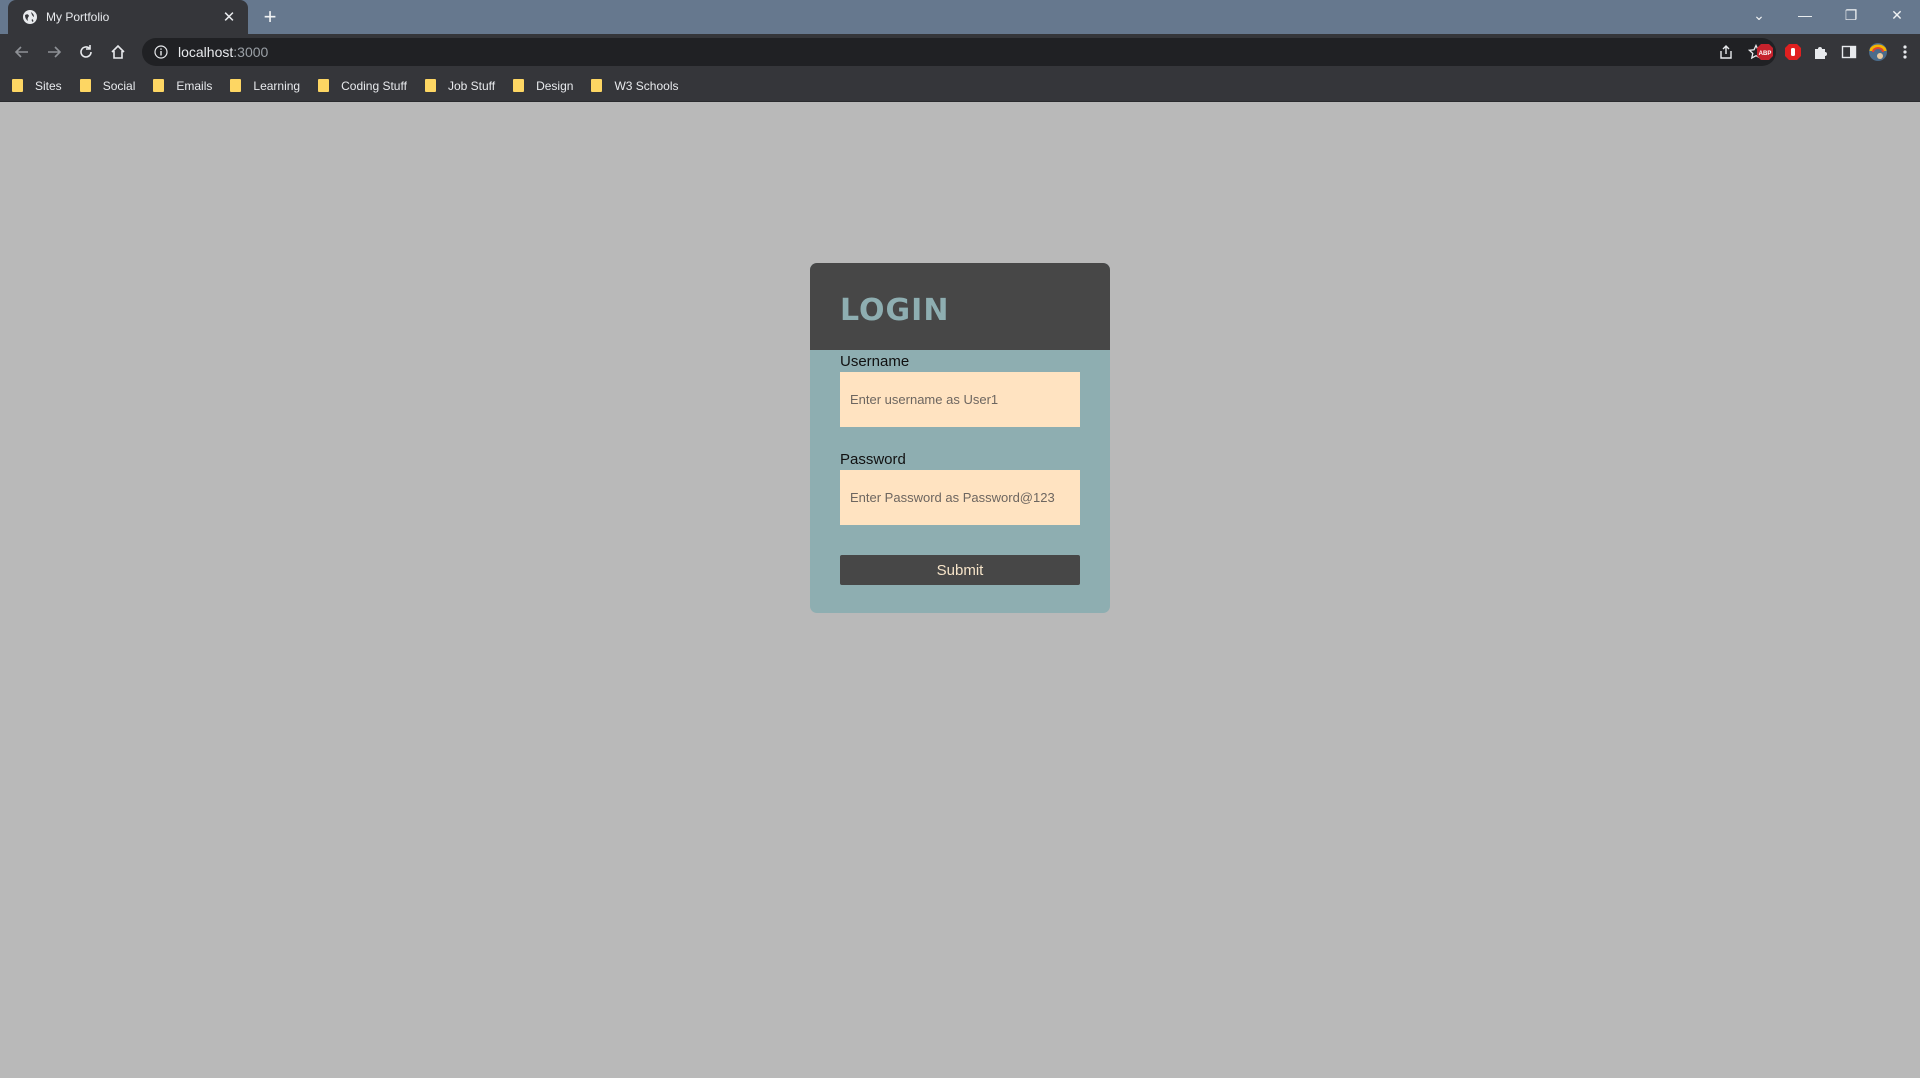 The image size is (1920, 1078). I want to click on forward-arrow-icon, so click(55, 52).